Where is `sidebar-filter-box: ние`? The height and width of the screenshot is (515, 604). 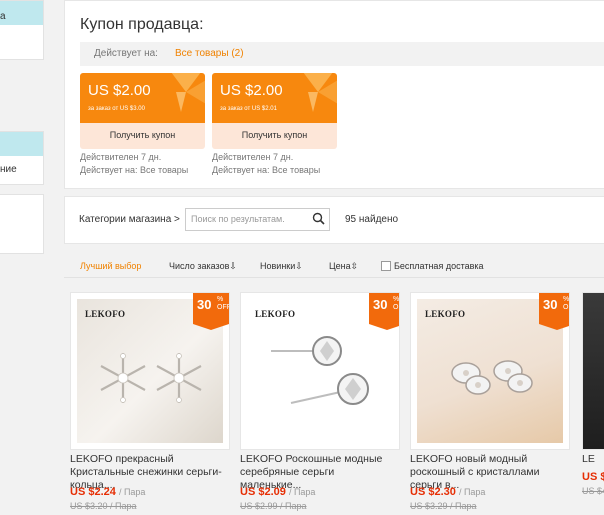 sidebar-filter-box: ние is located at coordinates (22, 158).